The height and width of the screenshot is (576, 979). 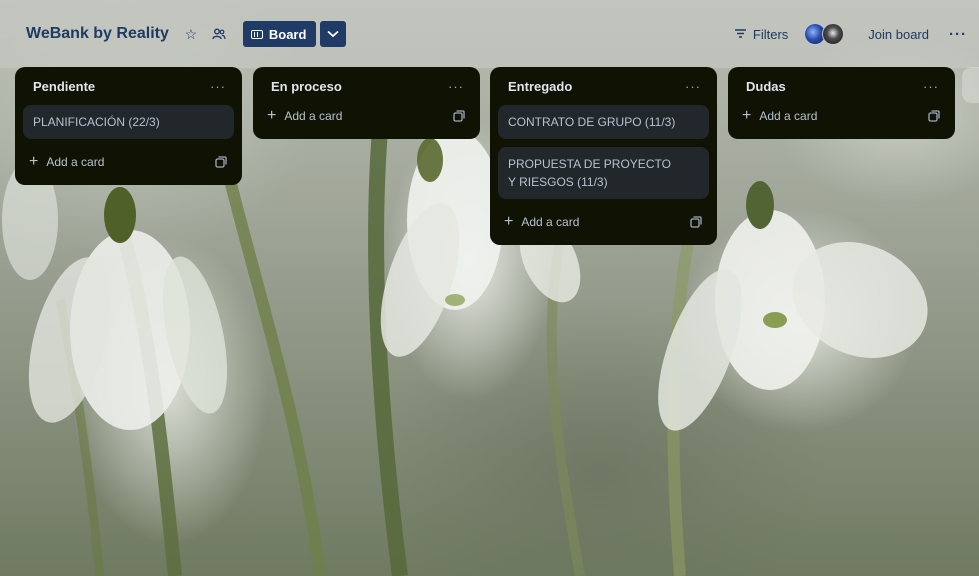 What do you see at coordinates (64, 86) in the screenshot?
I see `list-title: Pendiente` at bounding box center [64, 86].